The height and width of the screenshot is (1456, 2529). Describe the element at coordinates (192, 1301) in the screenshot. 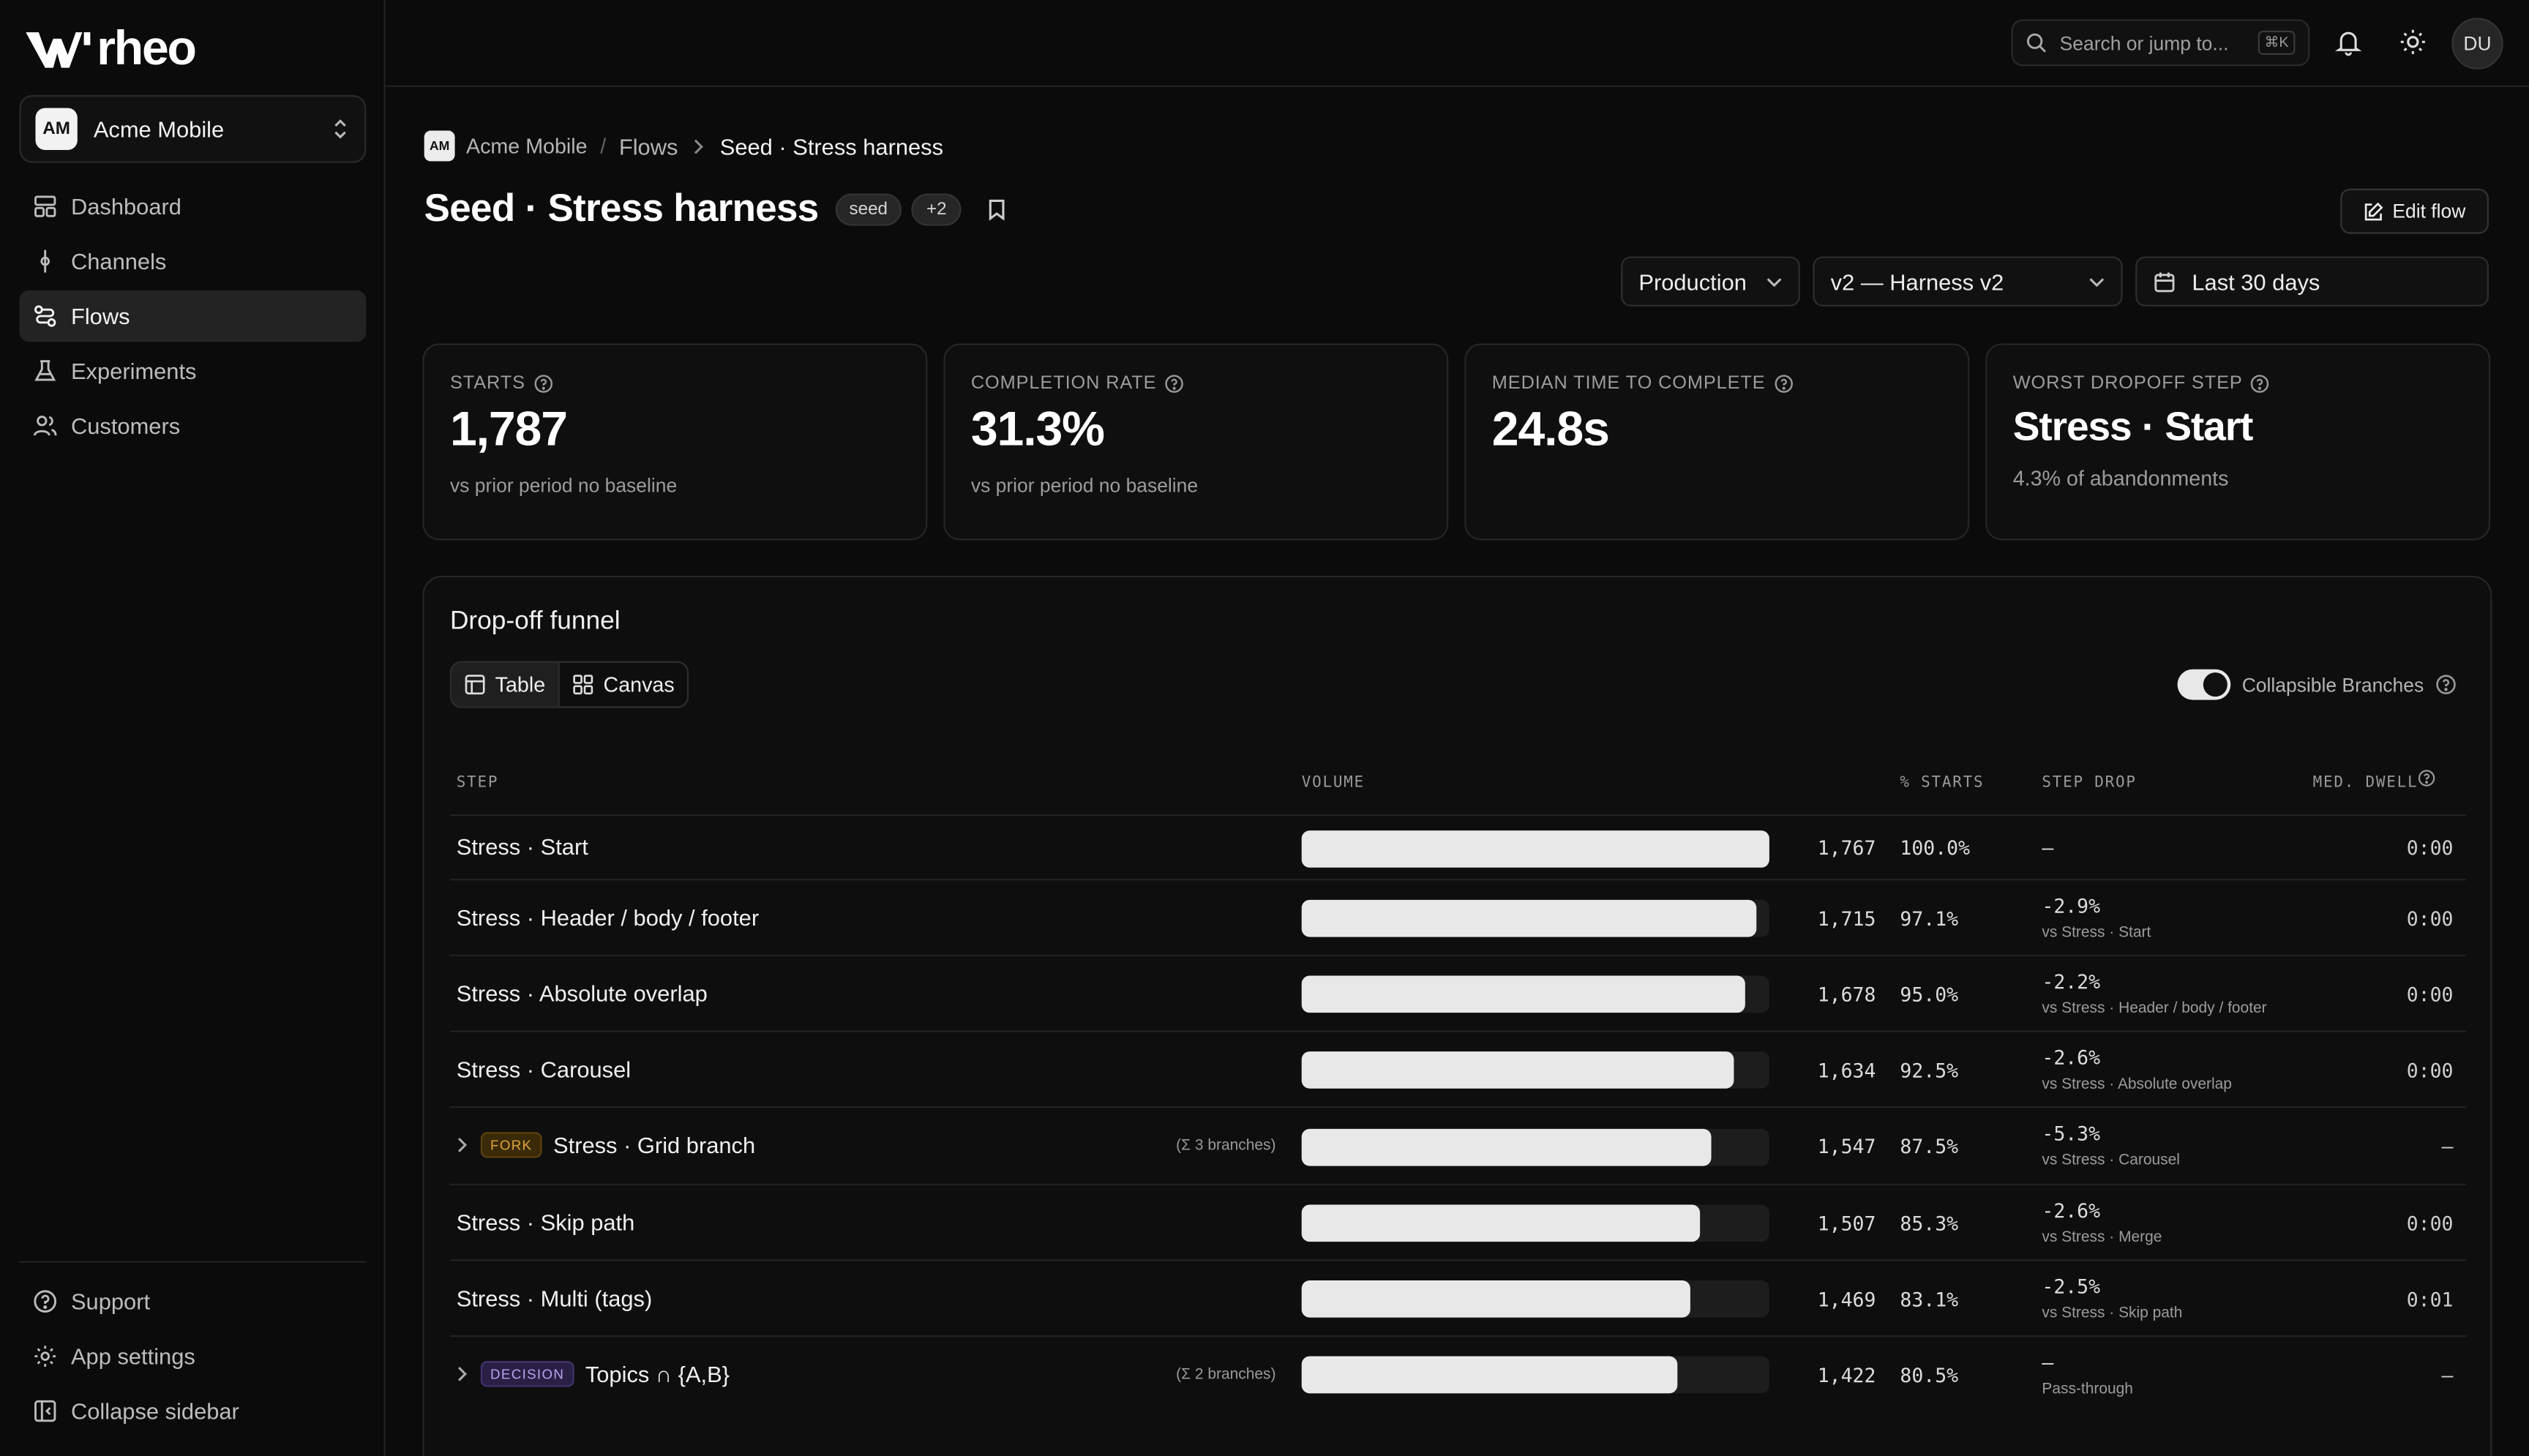

I see `nav-item-support: Support` at that location.